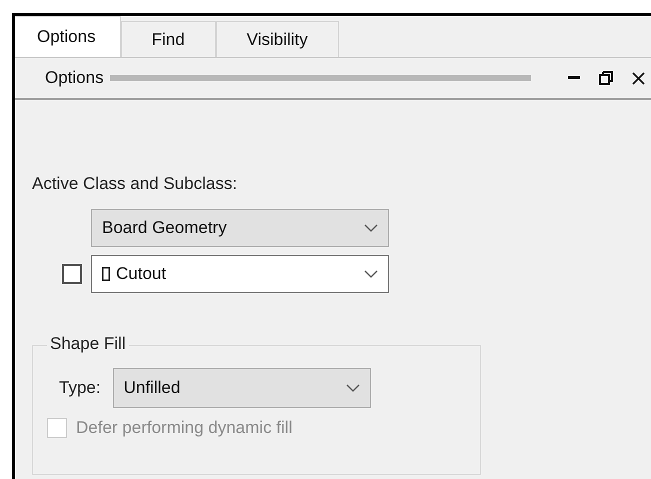 This screenshot has height=479, width=651. What do you see at coordinates (88, 344) in the screenshot?
I see `group-title: Shape Fill` at bounding box center [88, 344].